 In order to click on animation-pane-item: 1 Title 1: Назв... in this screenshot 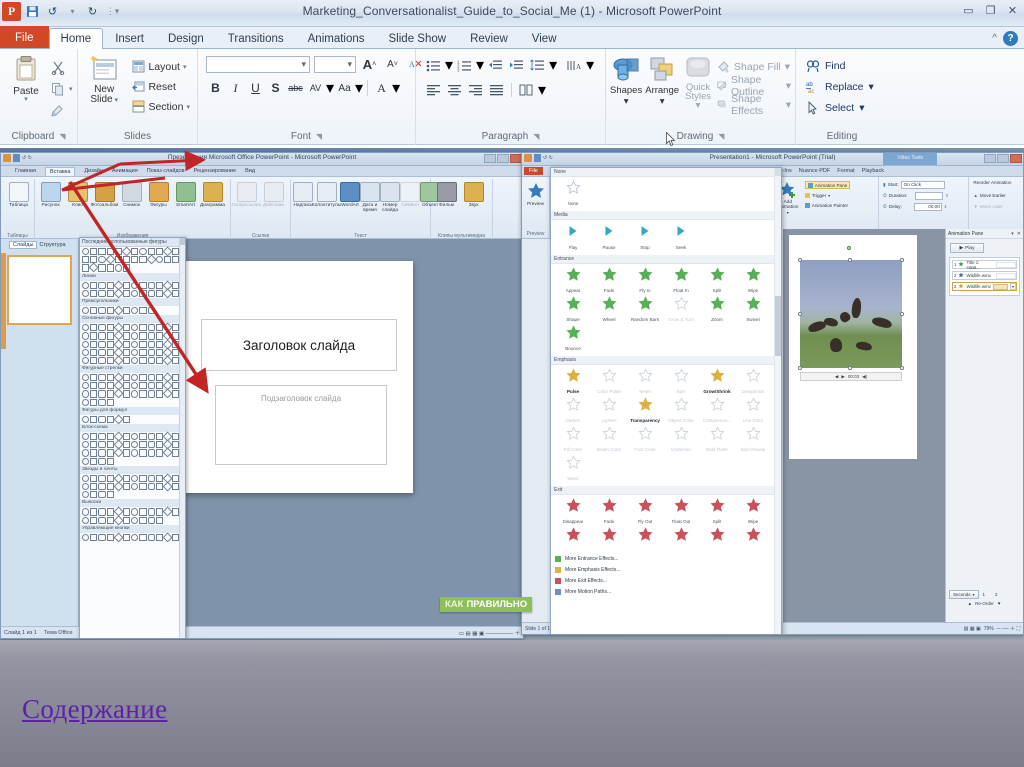, I will do `click(984, 265)`.